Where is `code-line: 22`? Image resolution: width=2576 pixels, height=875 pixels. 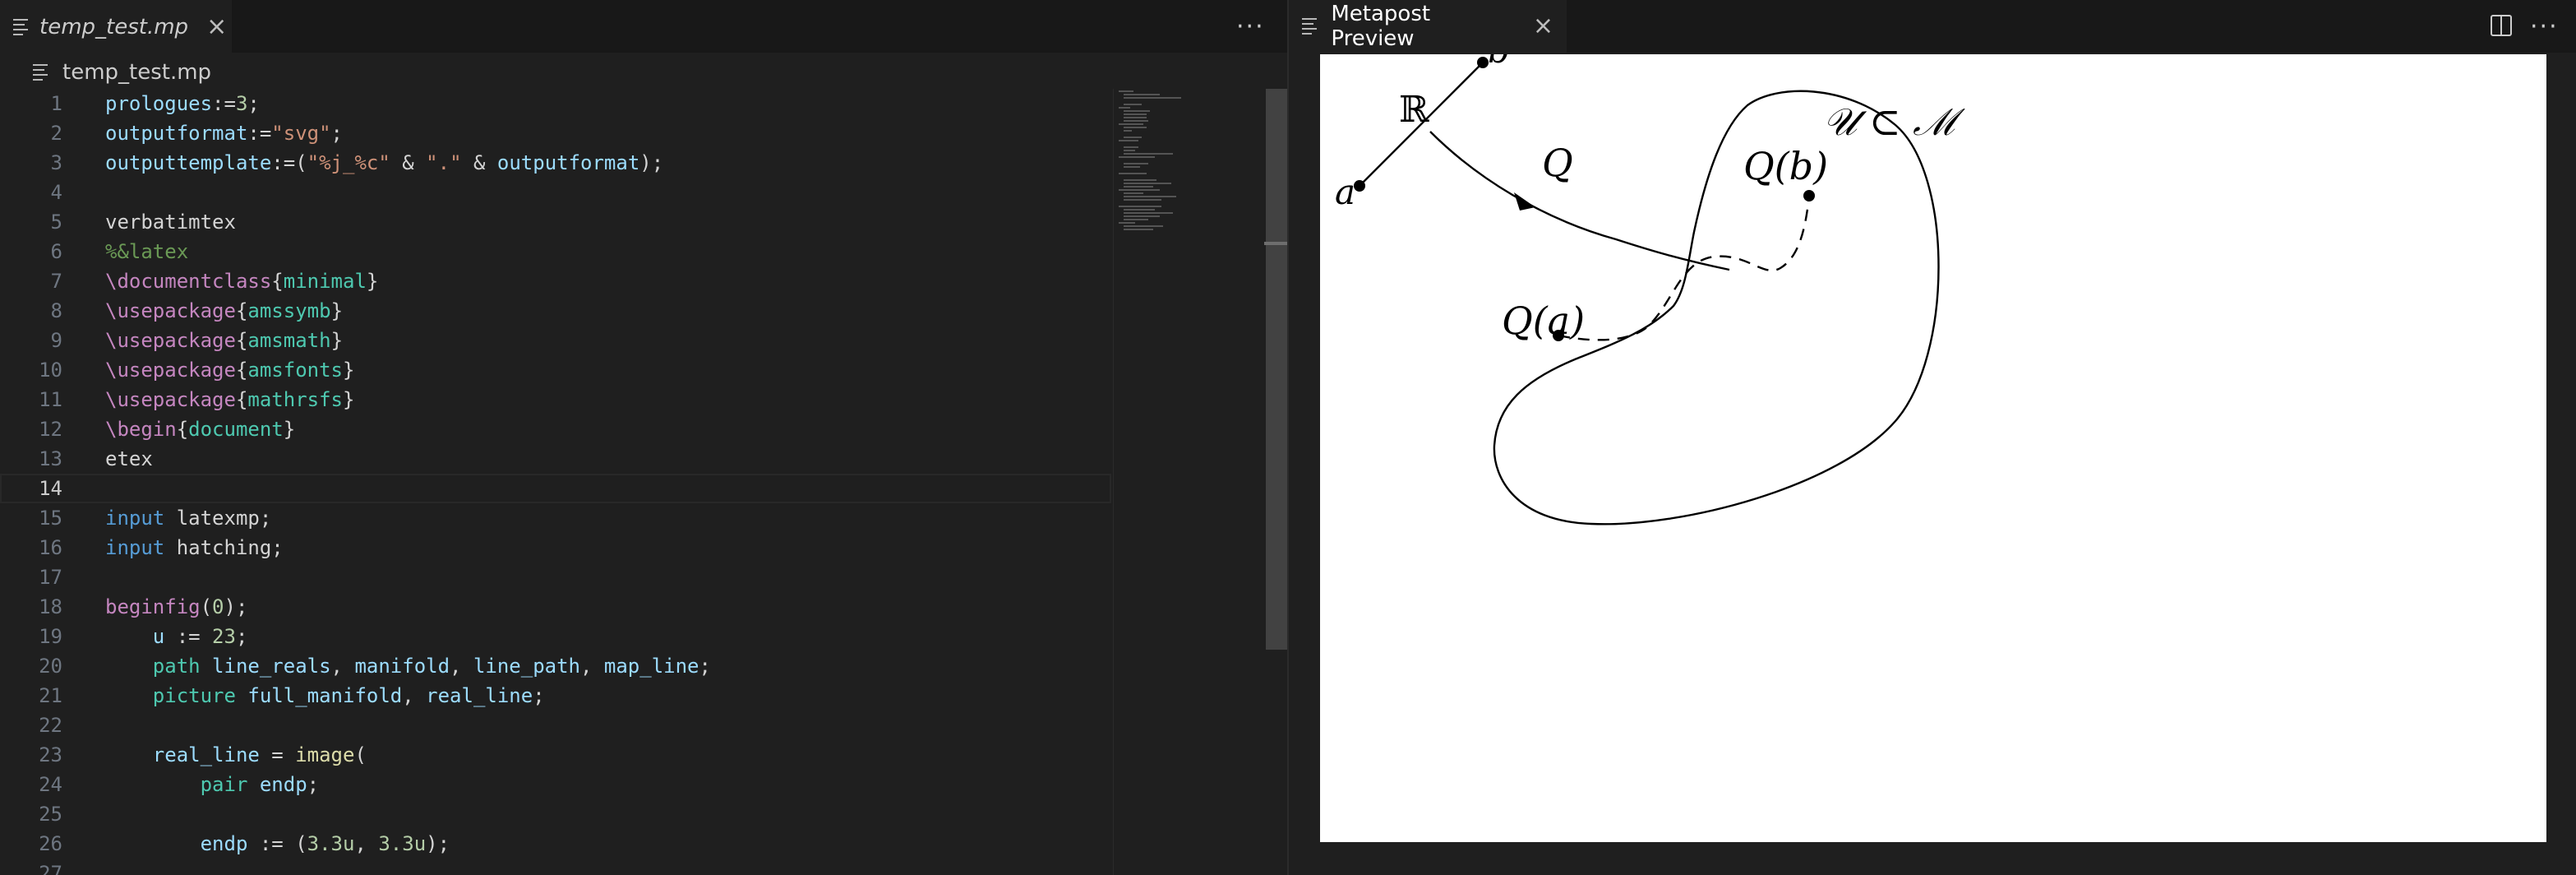 code-line: 22 is located at coordinates (555, 725).